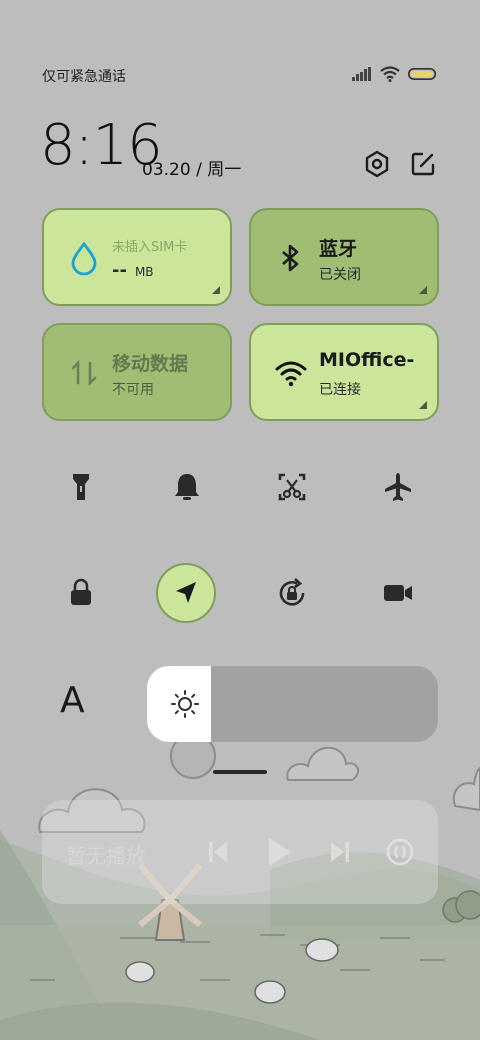 The image size is (480, 1040). Describe the element at coordinates (292, 704) in the screenshot. I see `brightness-slider` at that location.